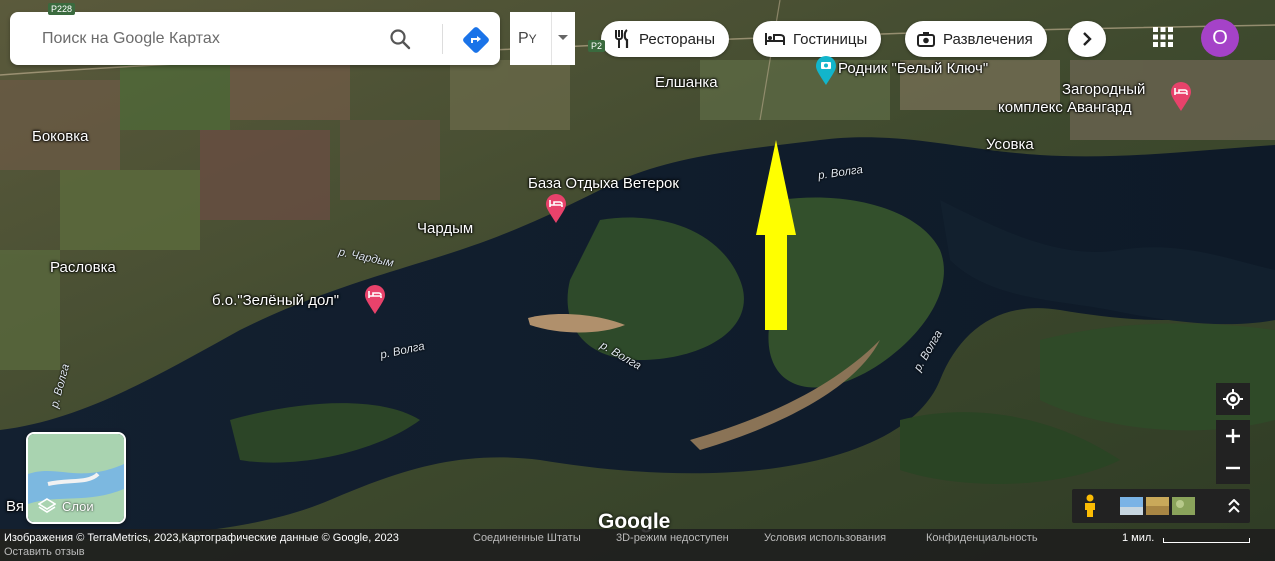 The height and width of the screenshot is (561, 1275). I want to click on camera-icon, so click(926, 39).